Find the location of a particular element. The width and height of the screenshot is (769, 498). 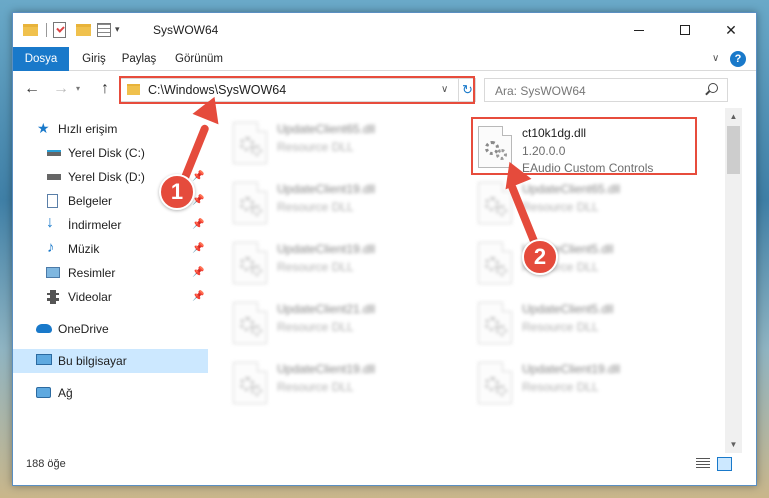

sidebar-item-this-pc: Bu bilgisayar is located at coordinates (110, 361).